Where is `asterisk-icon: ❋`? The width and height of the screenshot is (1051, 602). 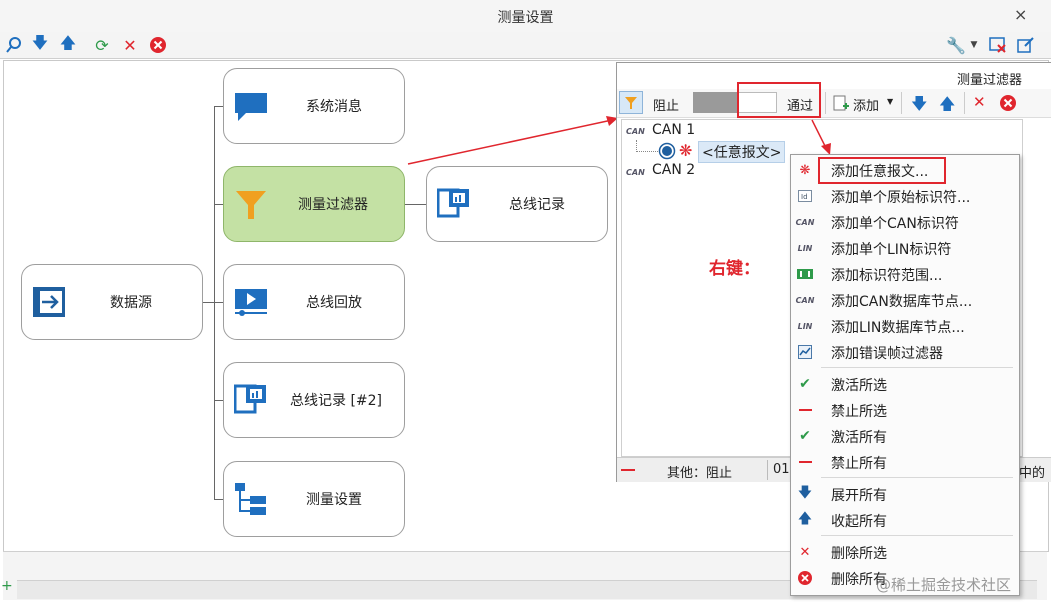
asterisk-icon: ❋ is located at coordinates (805, 170).